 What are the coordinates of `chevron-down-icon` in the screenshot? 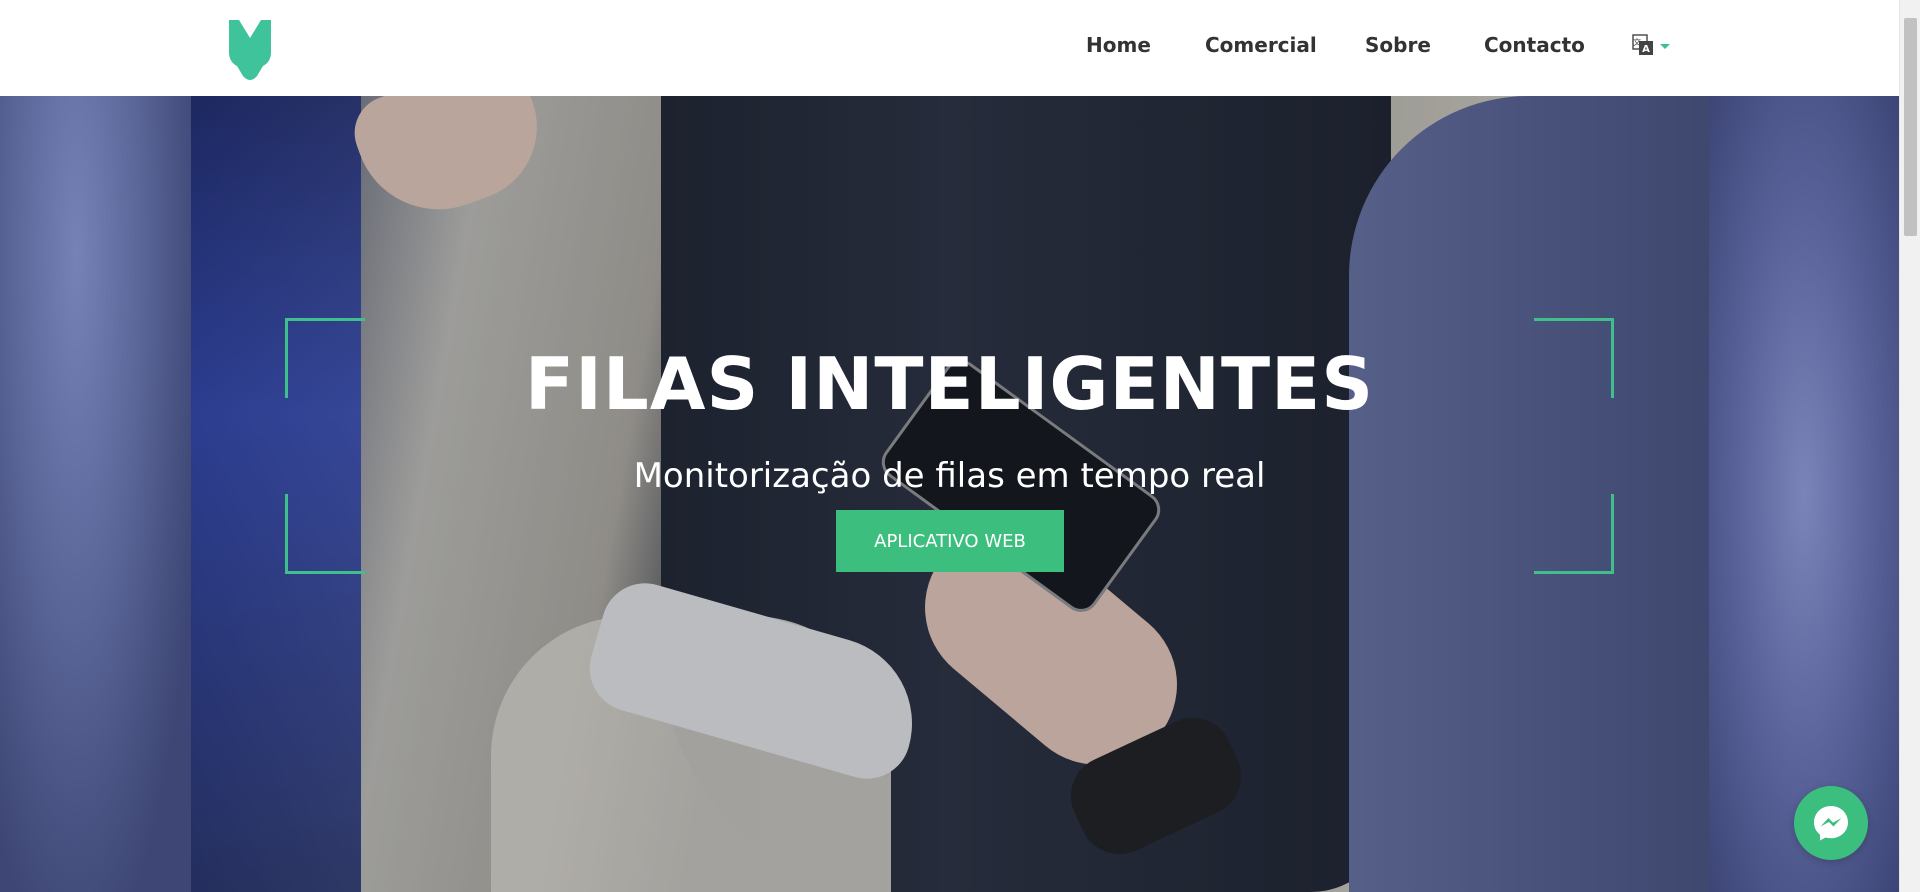 It's located at (1665, 46).